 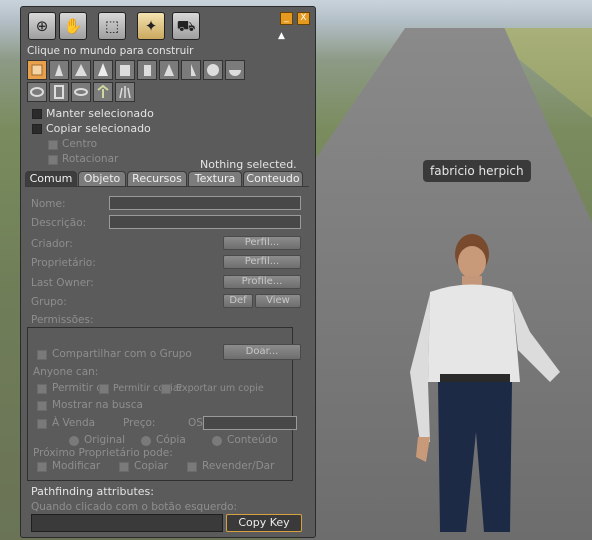 What do you see at coordinates (63, 263) in the screenshot?
I see `owner-label: Proprietário:` at bounding box center [63, 263].